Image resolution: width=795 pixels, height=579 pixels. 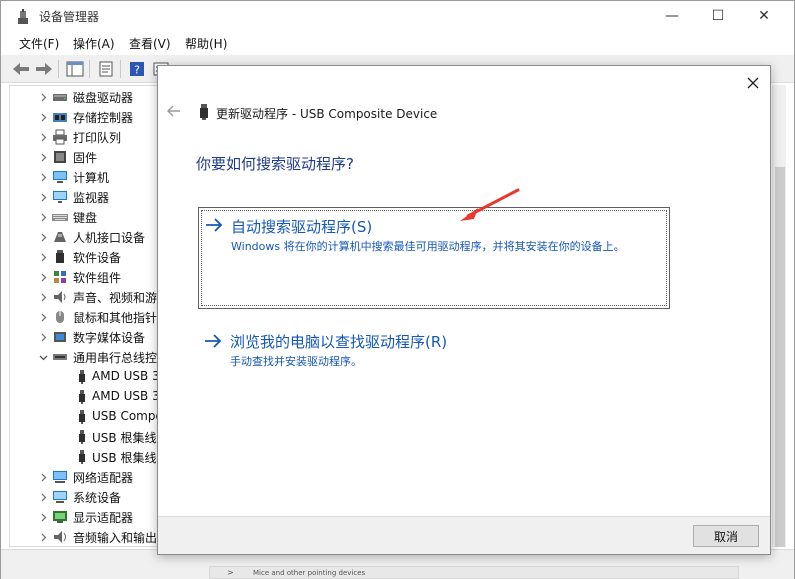 I want to click on tree-item-label: 键盘, so click(x=85, y=218).